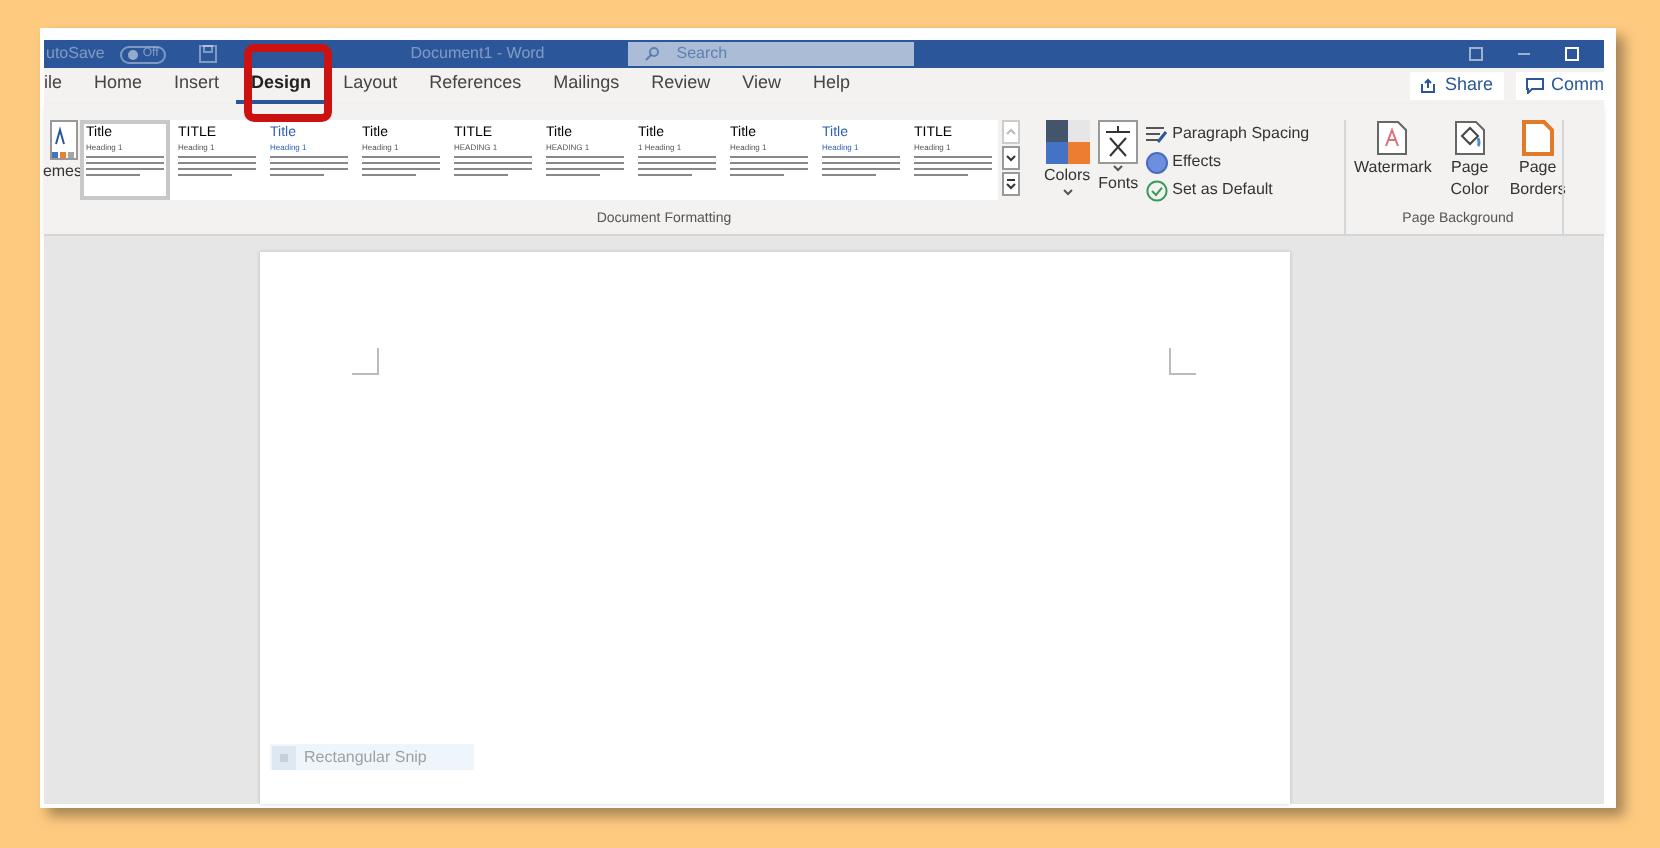 This screenshot has height=848, width=1660. I want to click on paragraph-spacing-icon, so click(1157, 134).